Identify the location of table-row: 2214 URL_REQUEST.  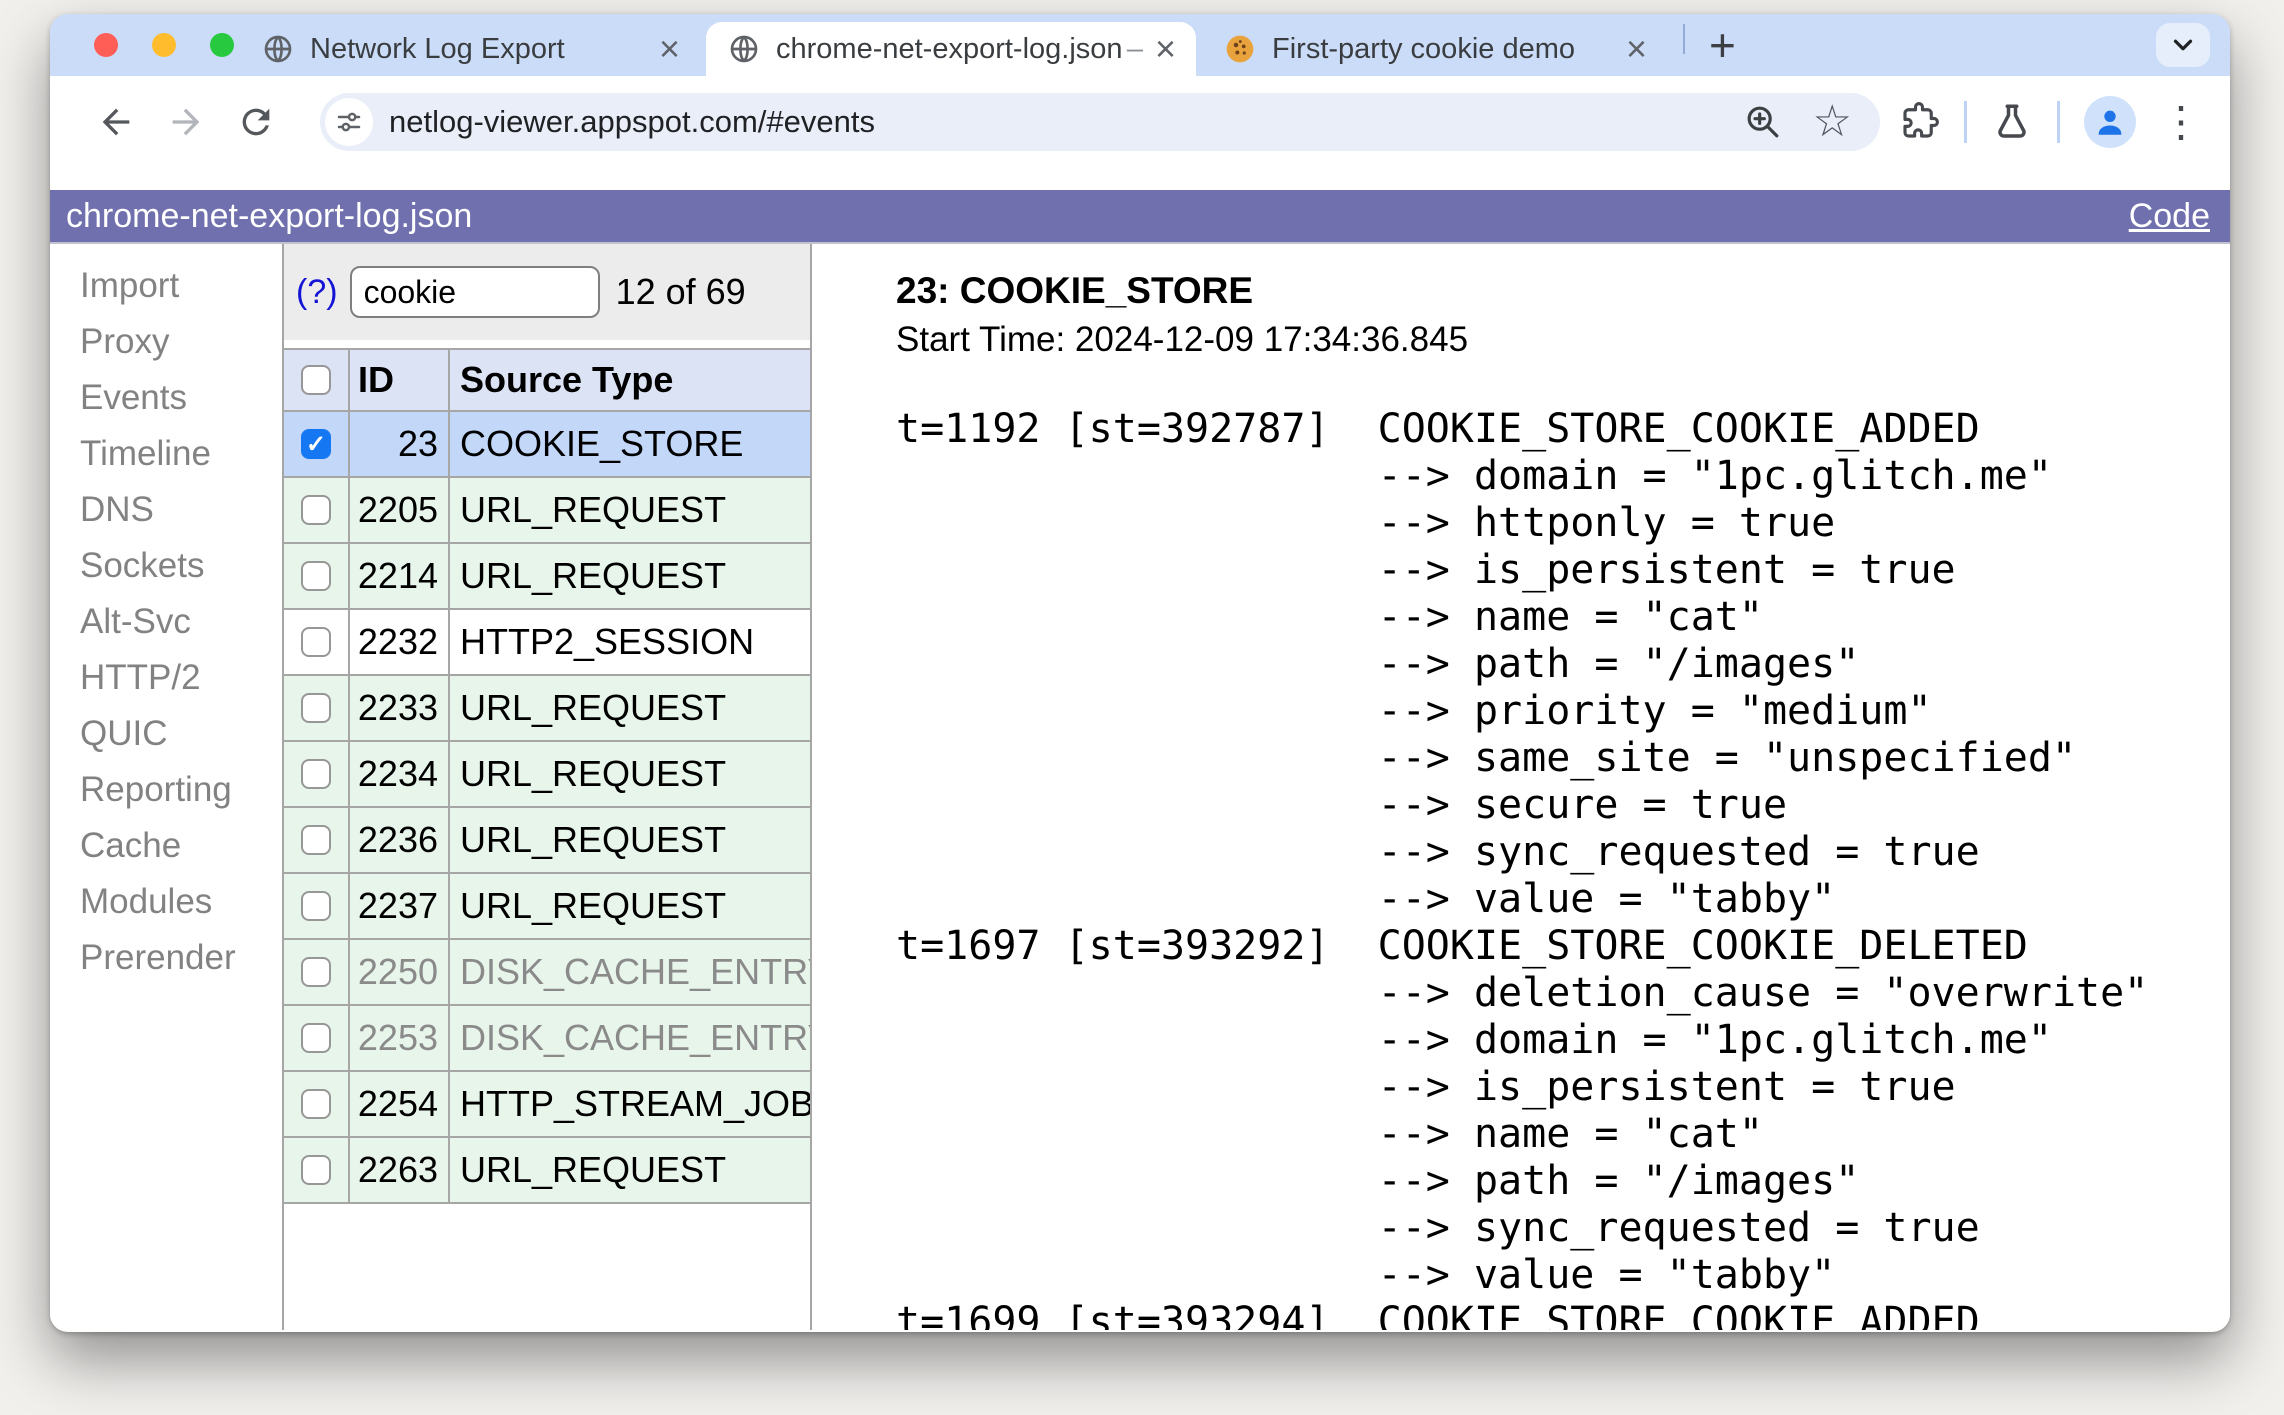
(547, 577).